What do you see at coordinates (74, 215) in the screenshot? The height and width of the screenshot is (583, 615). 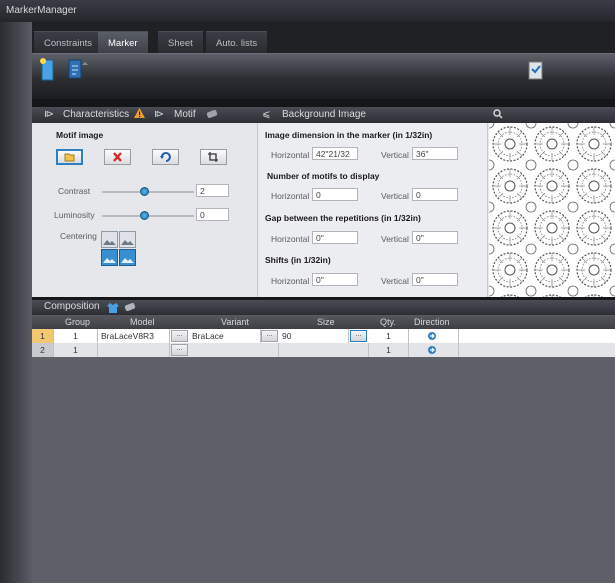 I see `luminosity-label: Luminosity` at bounding box center [74, 215].